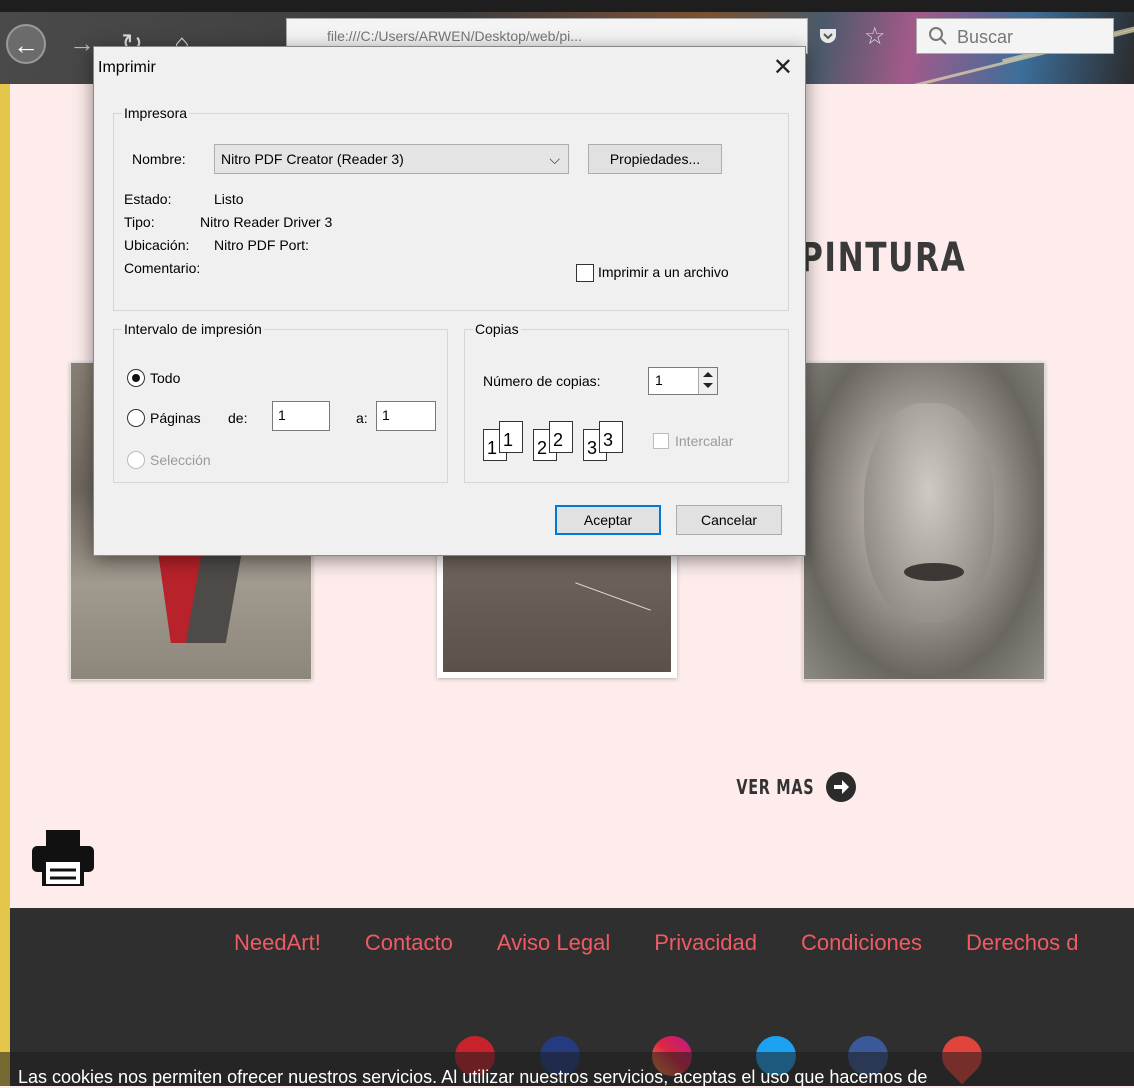 The image size is (1134, 1088). Describe the element at coordinates (661, 441) in the screenshot. I see `collate-checkbox` at that location.